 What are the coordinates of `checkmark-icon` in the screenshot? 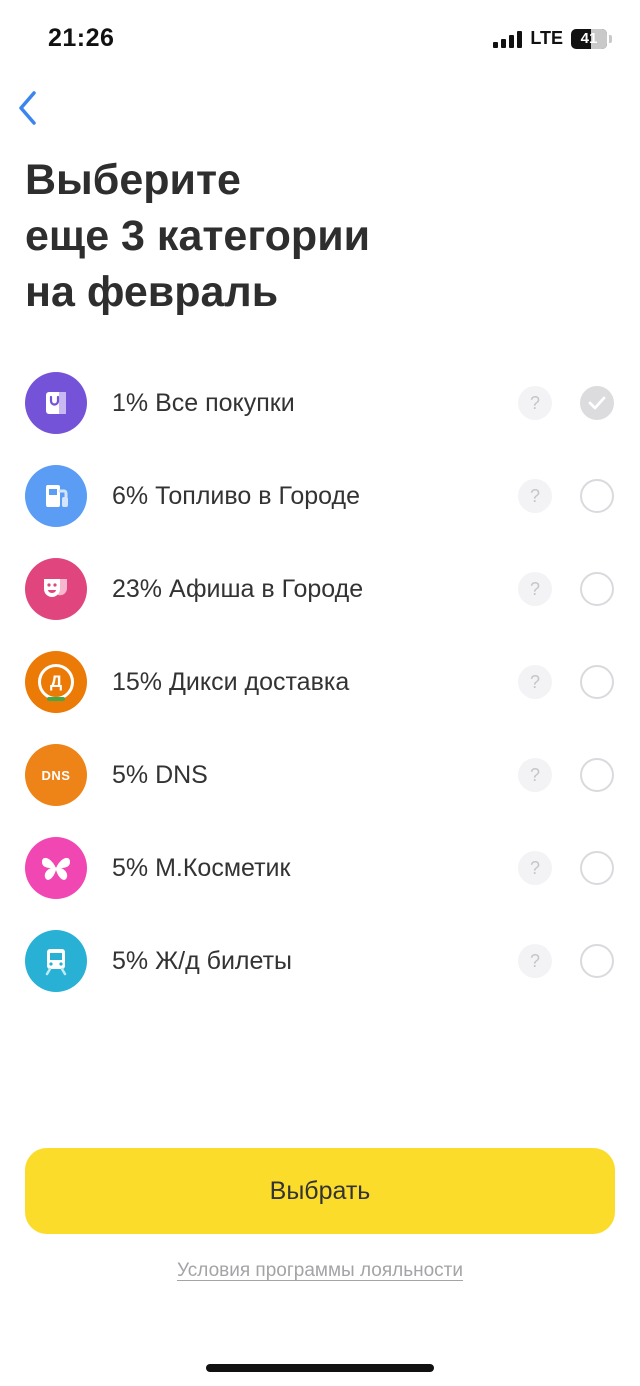 It's located at (597, 403).